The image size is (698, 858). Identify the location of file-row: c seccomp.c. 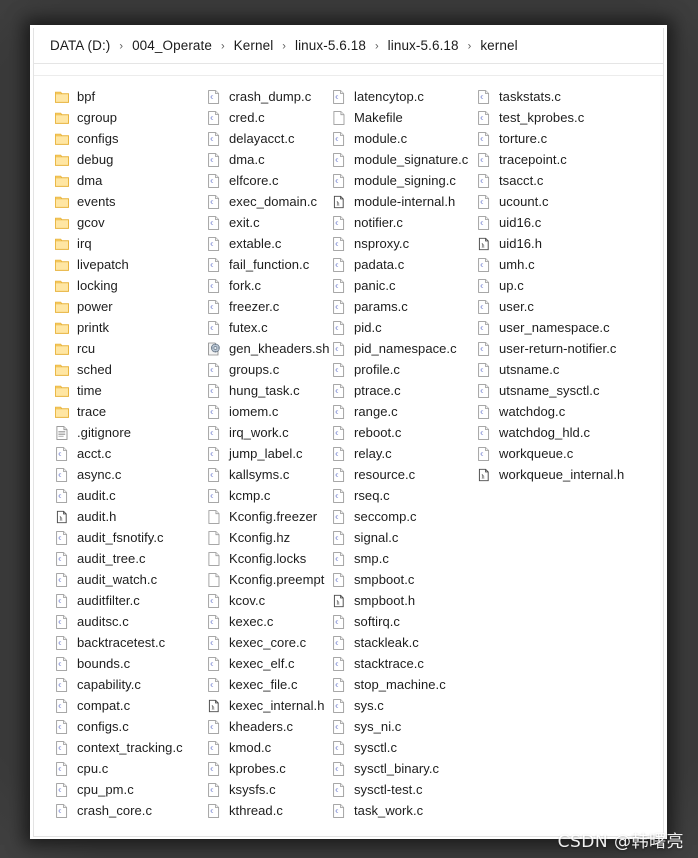
(403, 516).